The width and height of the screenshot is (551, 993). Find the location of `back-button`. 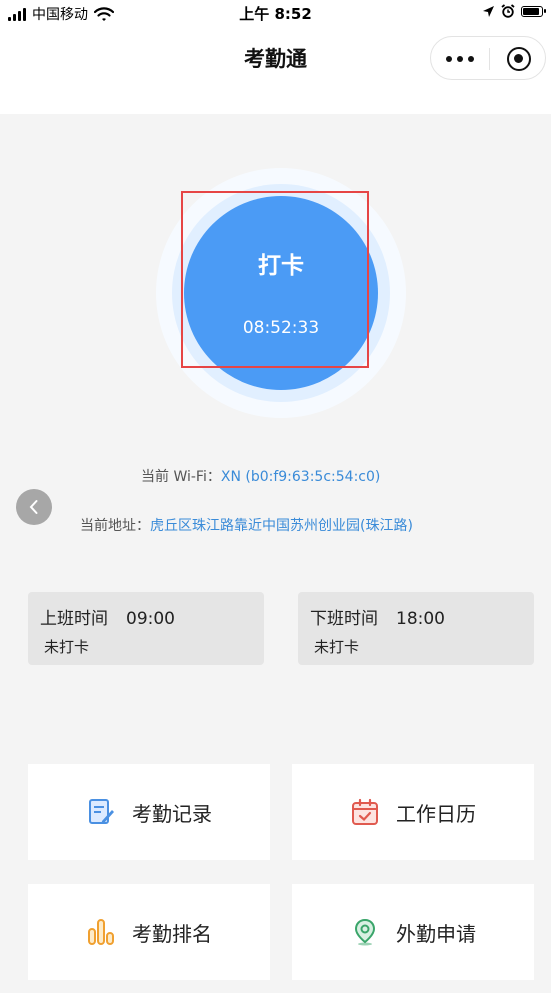

back-button is located at coordinates (34, 507).